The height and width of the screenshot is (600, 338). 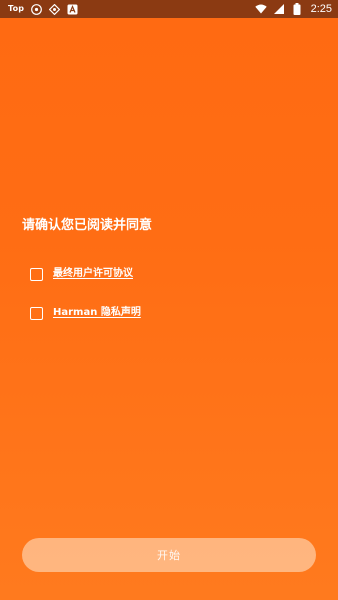 I want to click on start-button-label: 开始, so click(x=169, y=555).